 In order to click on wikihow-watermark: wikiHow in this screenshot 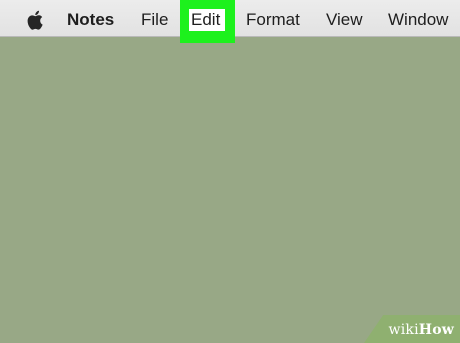, I will do `click(412, 329)`.